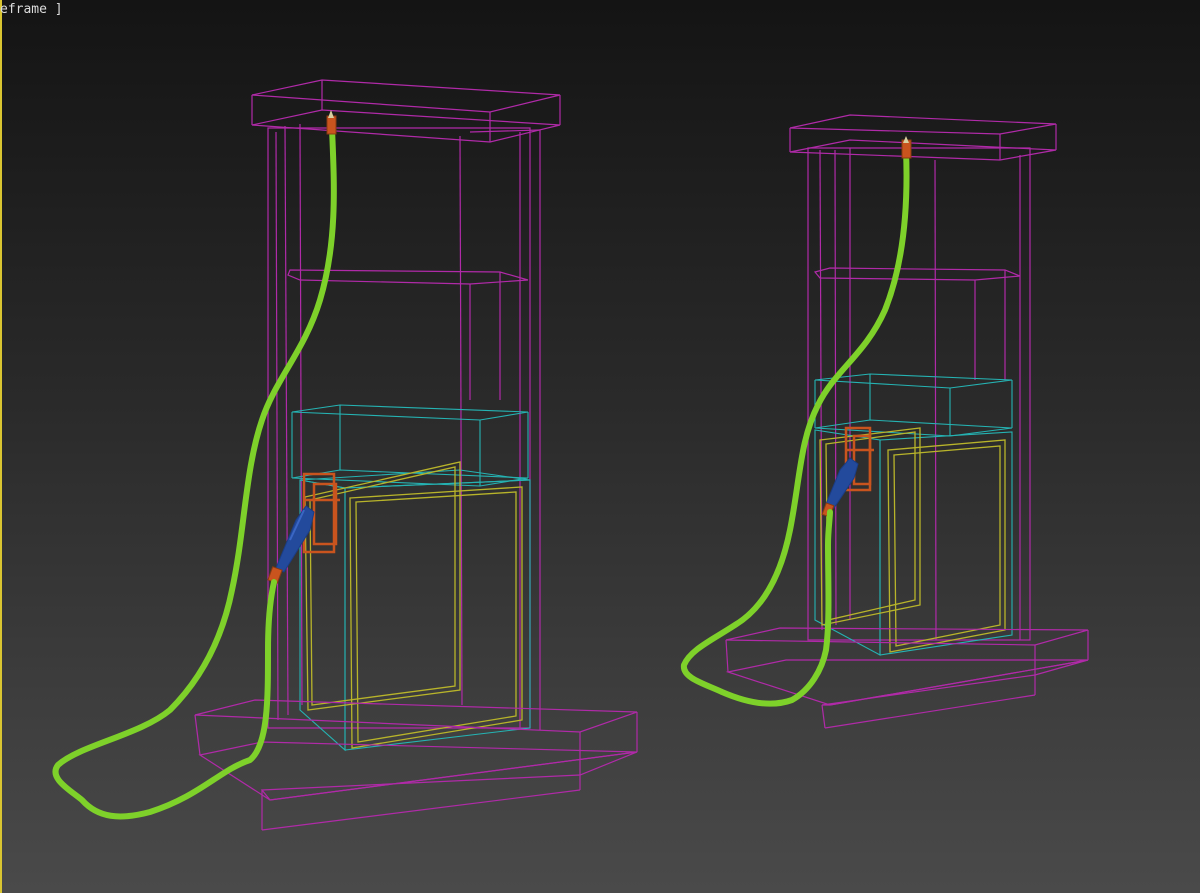 Image resolution: width=1200 pixels, height=893 pixels. What do you see at coordinates (331, 125) in the screenshot?
I see `pump-left-hose-top-fitting` at bounding box center [331, 125].